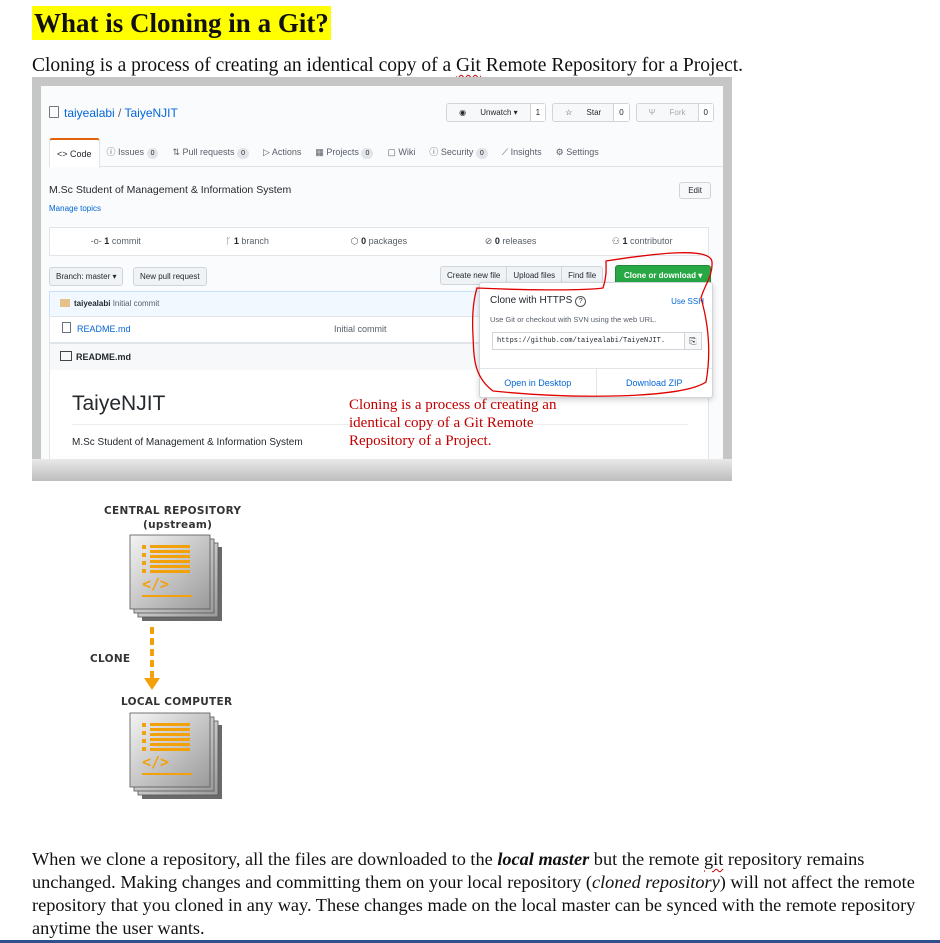 The height and width of the screenshot is (943, 940). Describe the element at coordinates (621, 112) in the screenshot. I see `star-count: 0` at that location.